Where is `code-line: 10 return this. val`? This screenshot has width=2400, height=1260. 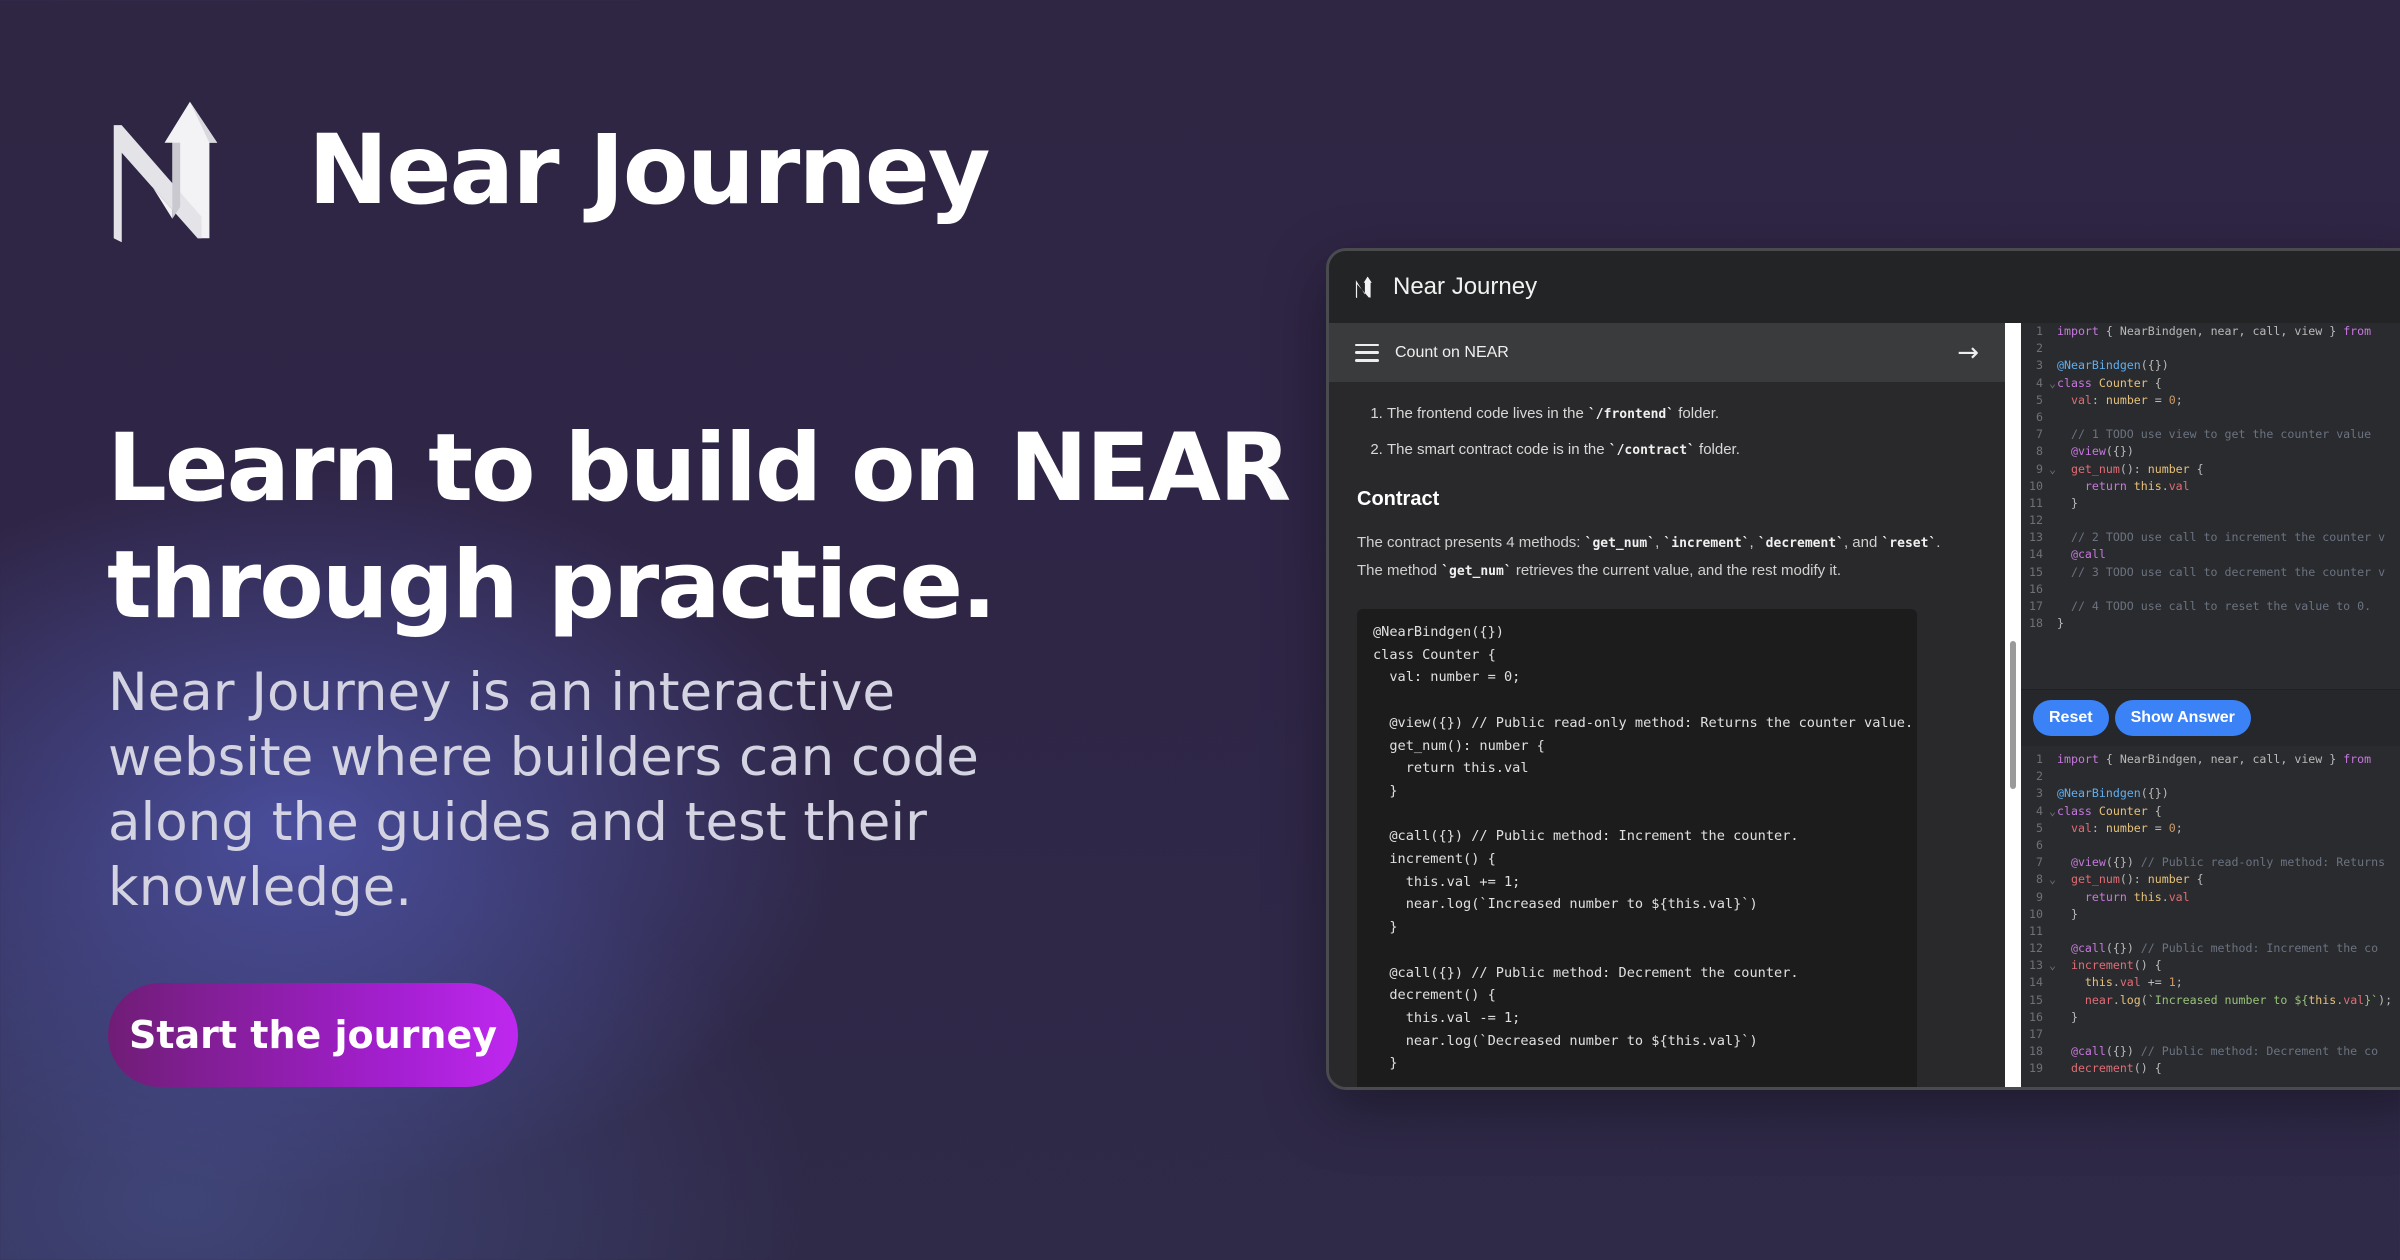
code-line: 10 return this. val is located at coordinates (2210, 486).